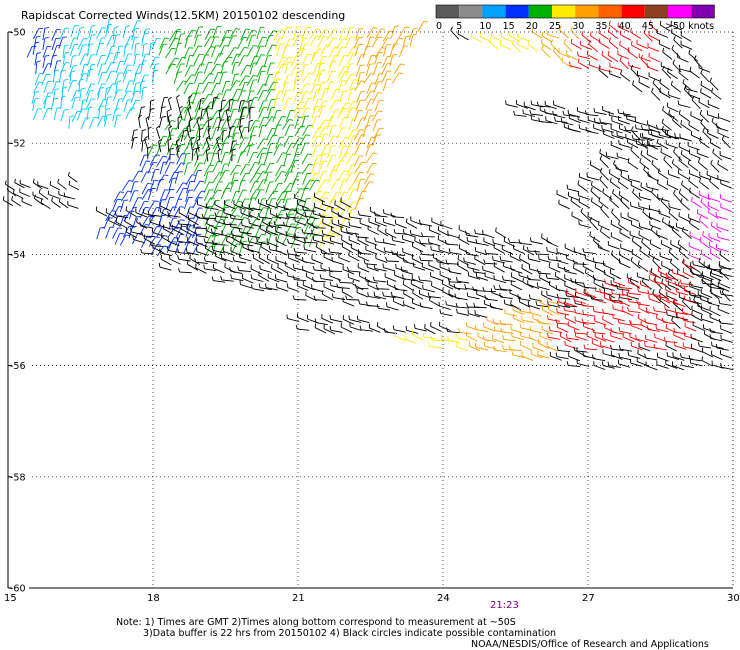  I want to click on lat-tick-label: -50, so click(18, 33).